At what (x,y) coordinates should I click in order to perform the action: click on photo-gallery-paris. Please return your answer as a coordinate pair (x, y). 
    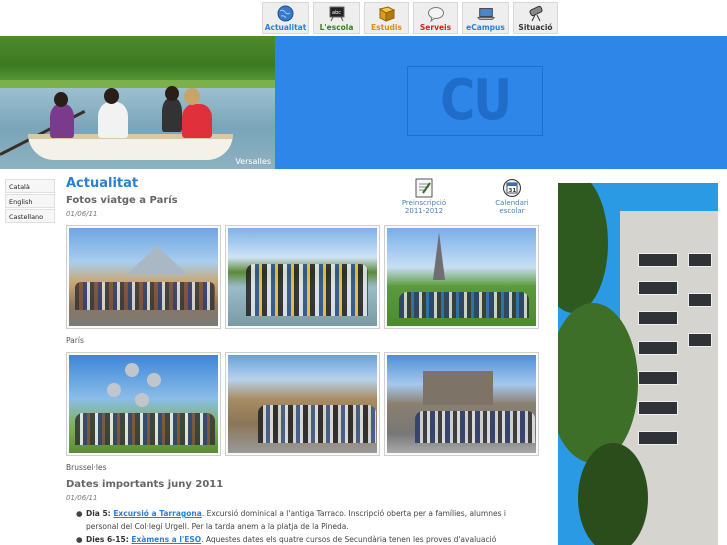
    Looking at the image, I should click on (302, 277).